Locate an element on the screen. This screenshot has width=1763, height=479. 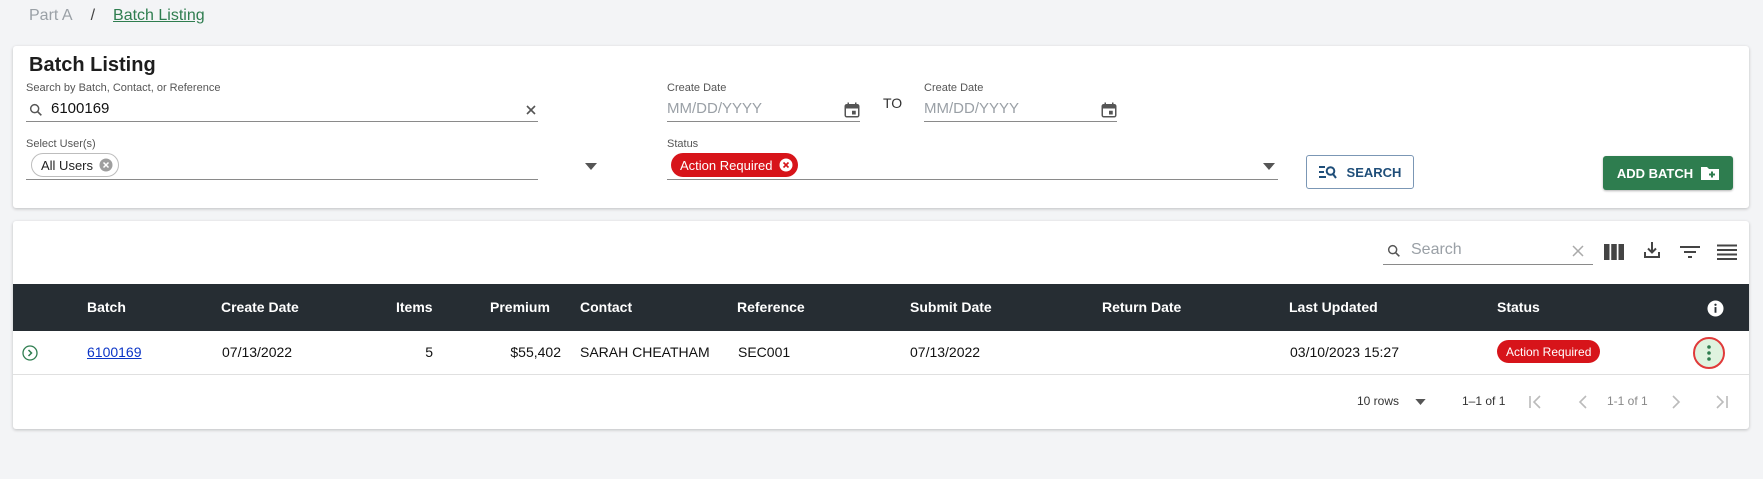
column-header-submit-date: Submit Date is located at coordinates (951, 307).